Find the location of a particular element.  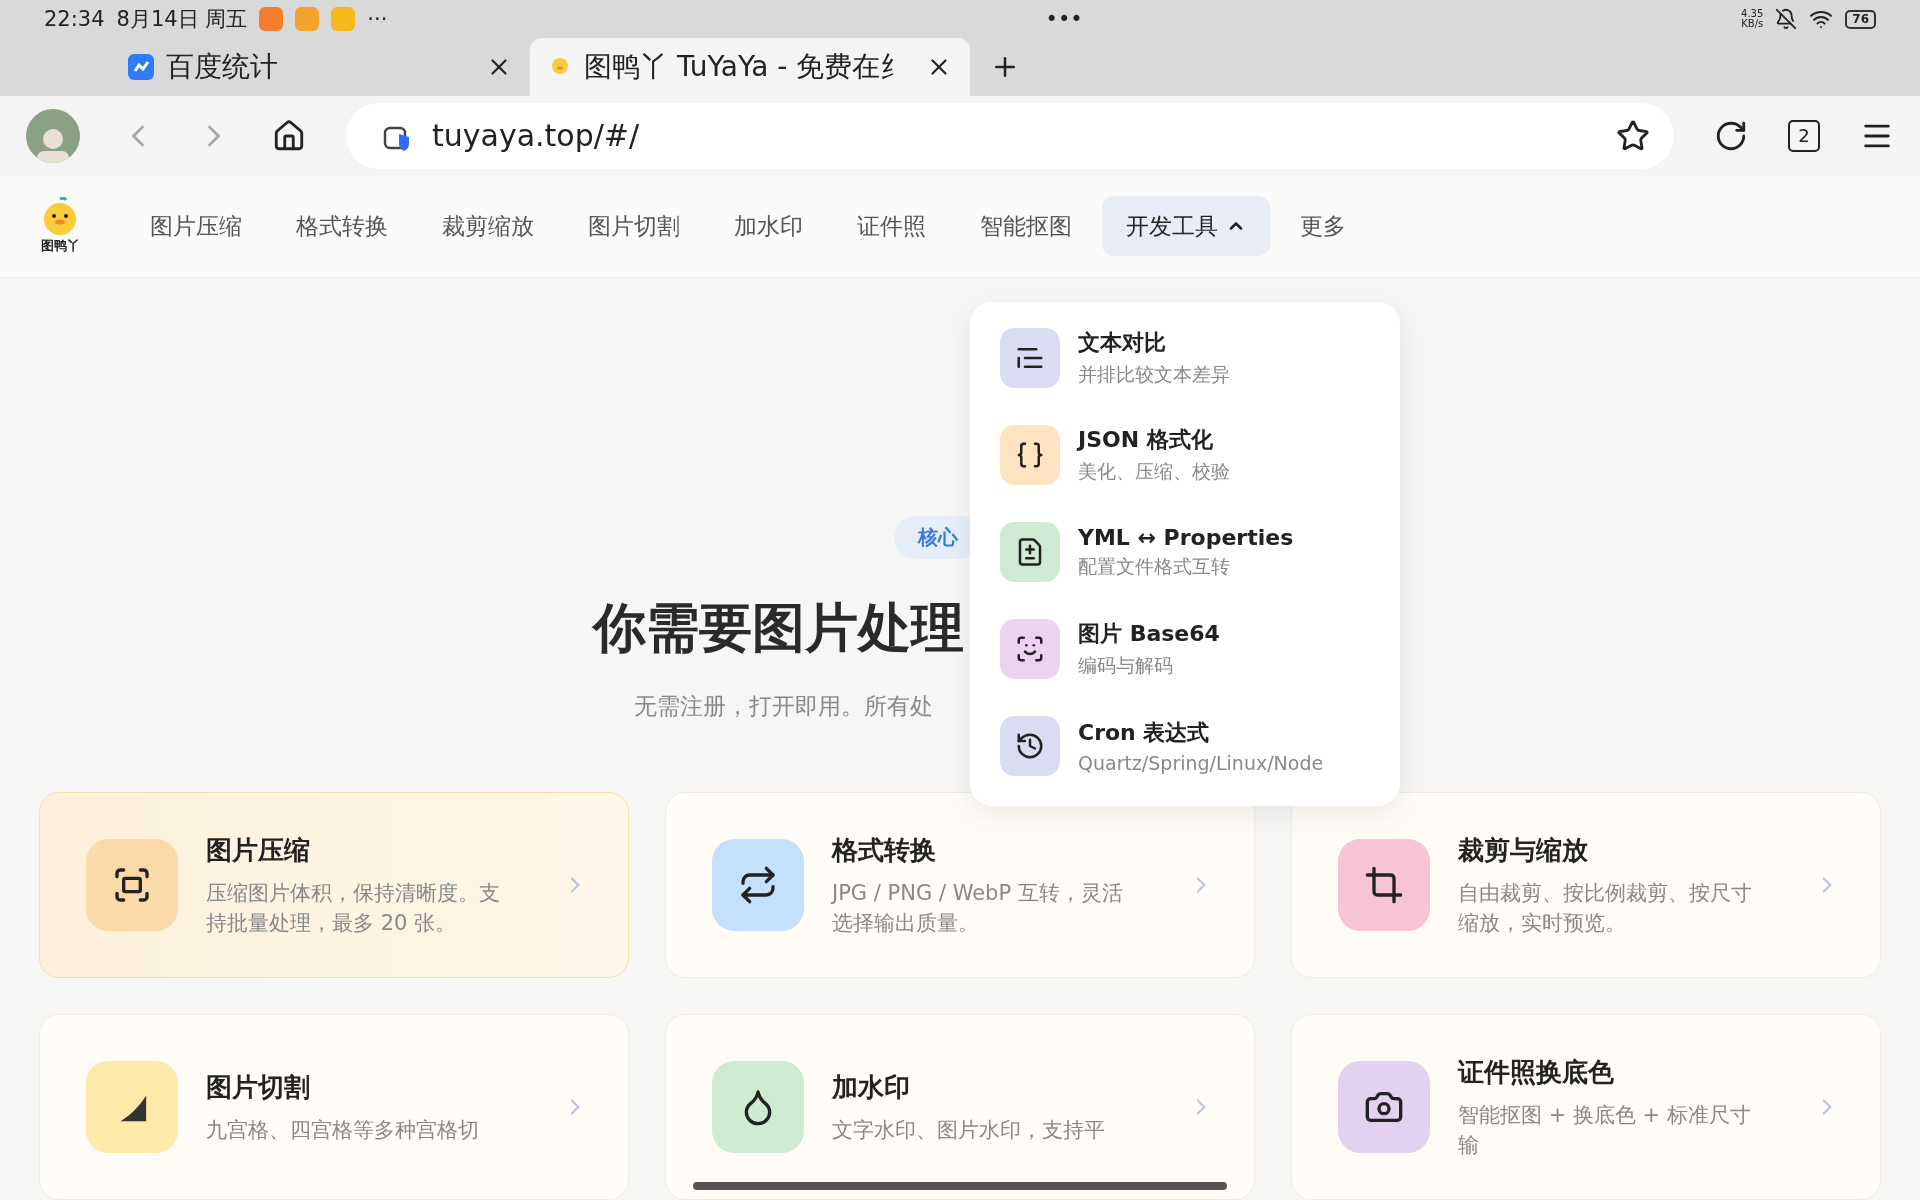

menu-item-subtitle: 并排比较文本差异 is located at coordinates (1154, 374).